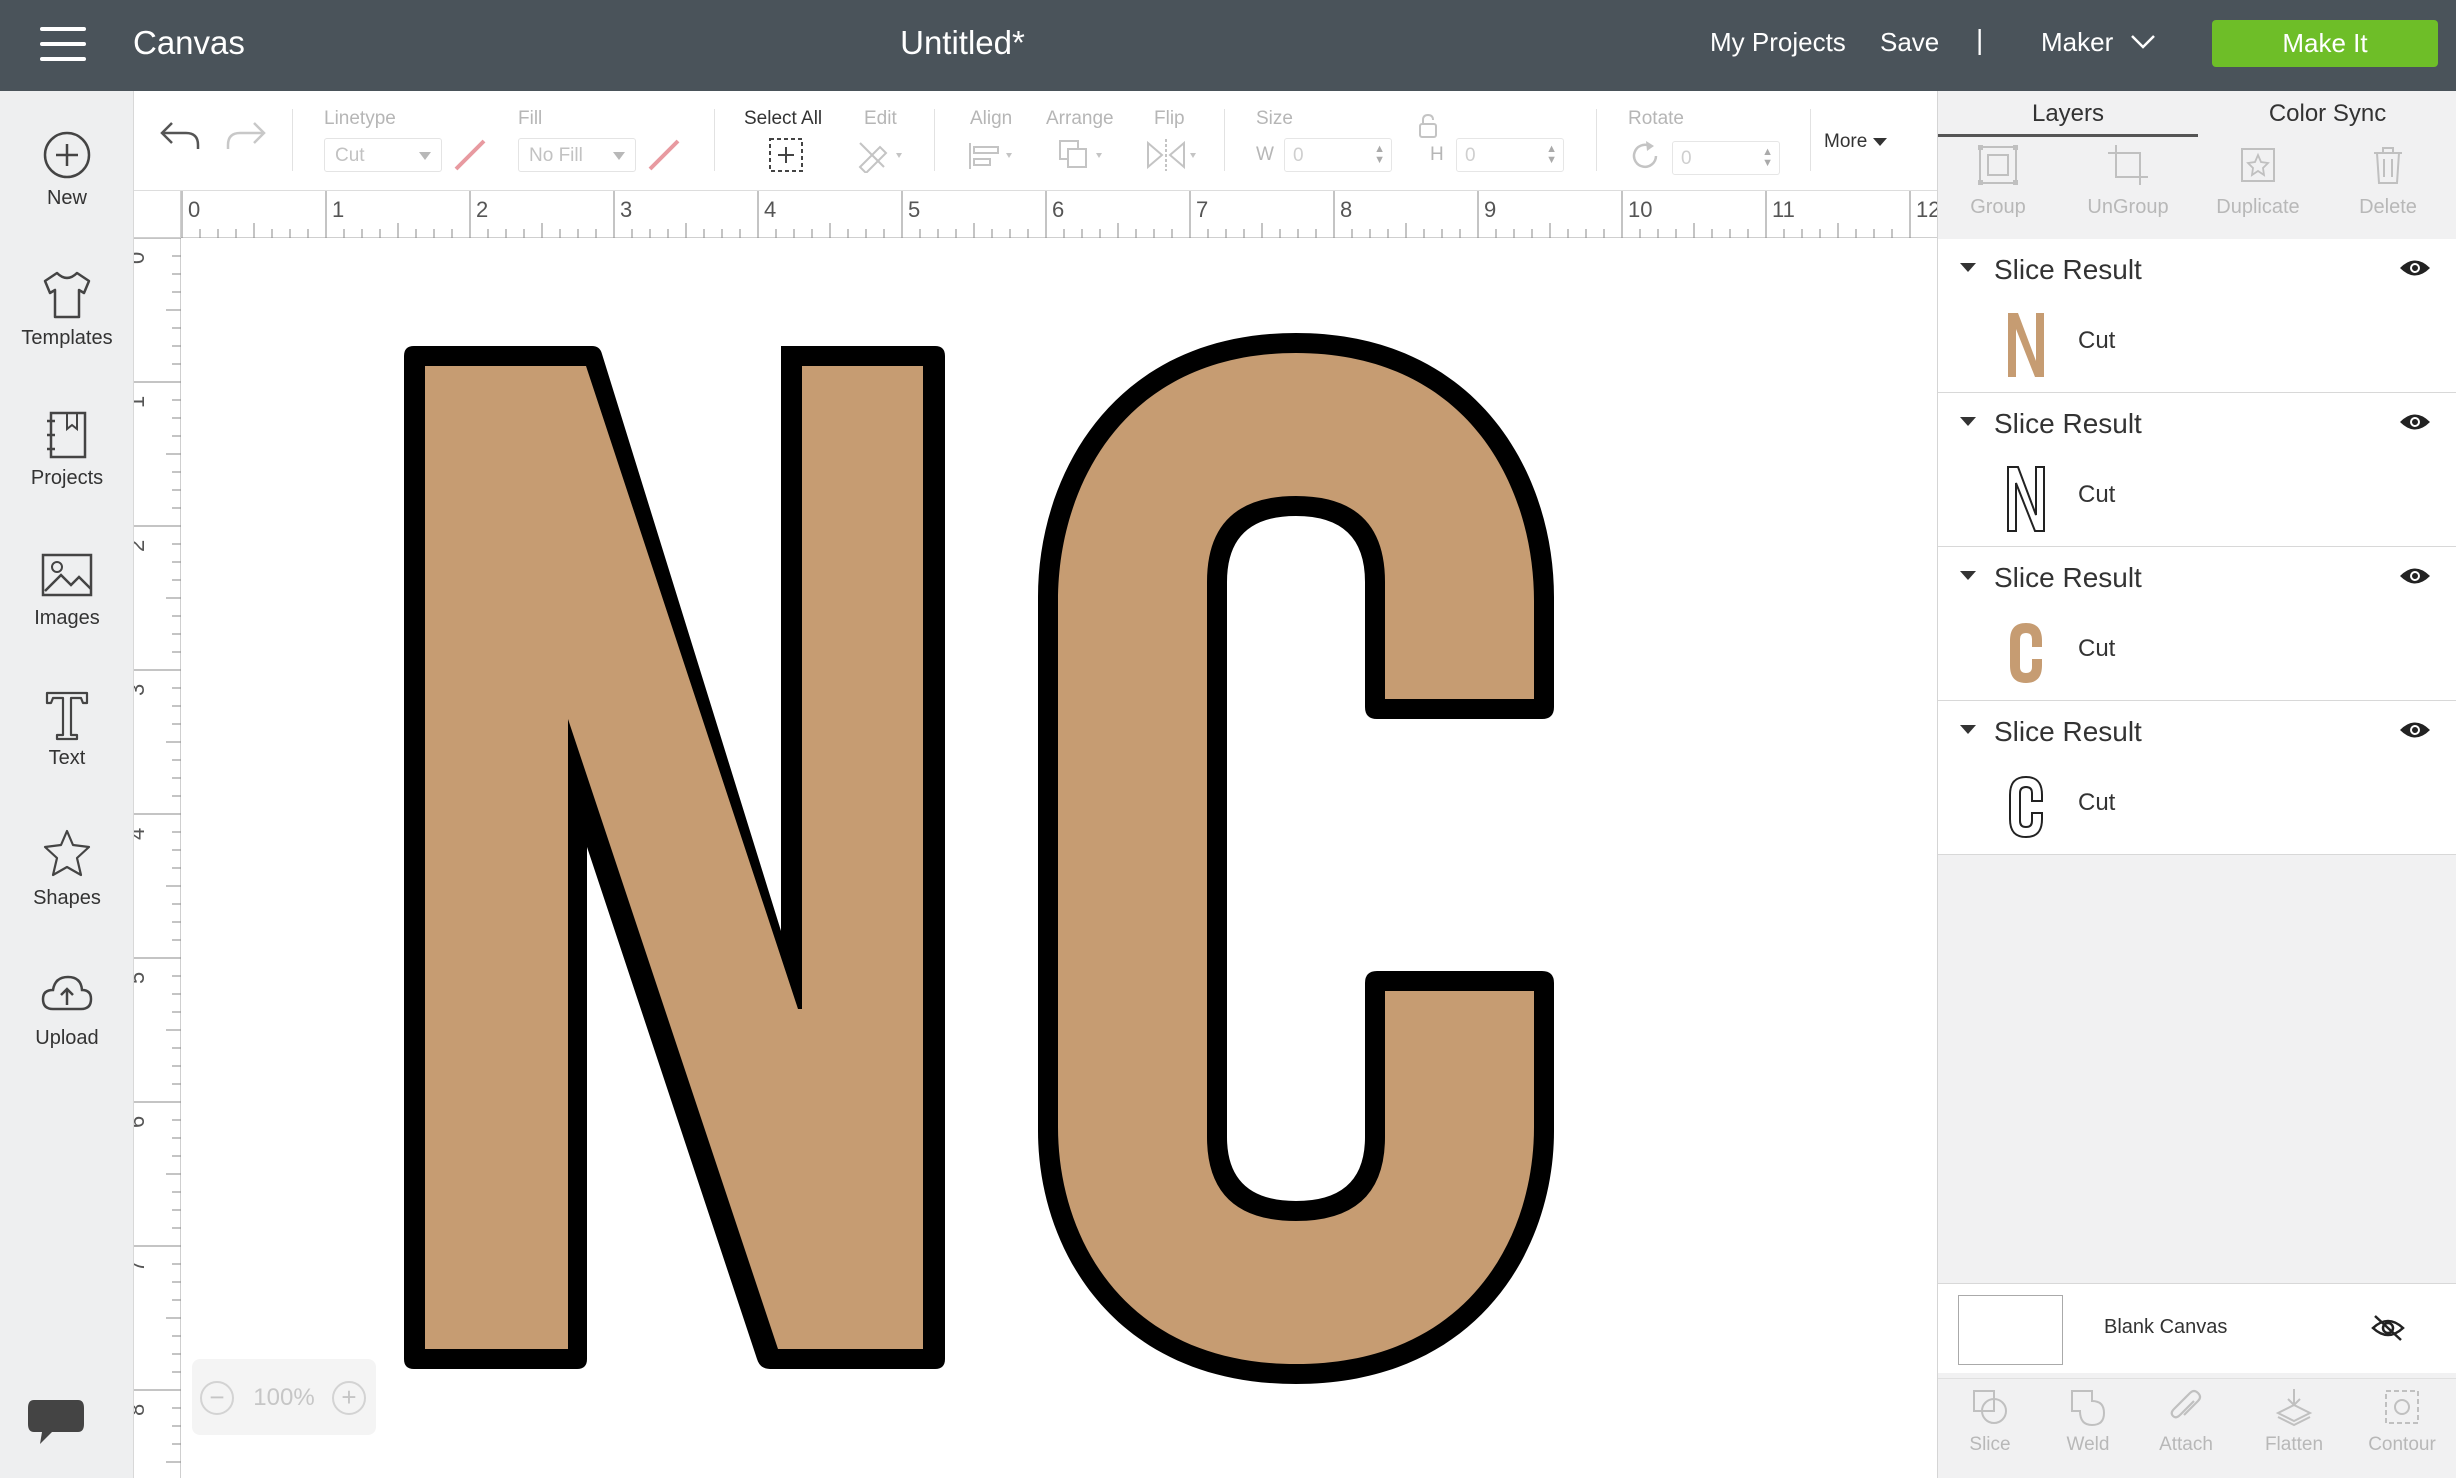  I want to click on ruler-corner, so click(157, 214).